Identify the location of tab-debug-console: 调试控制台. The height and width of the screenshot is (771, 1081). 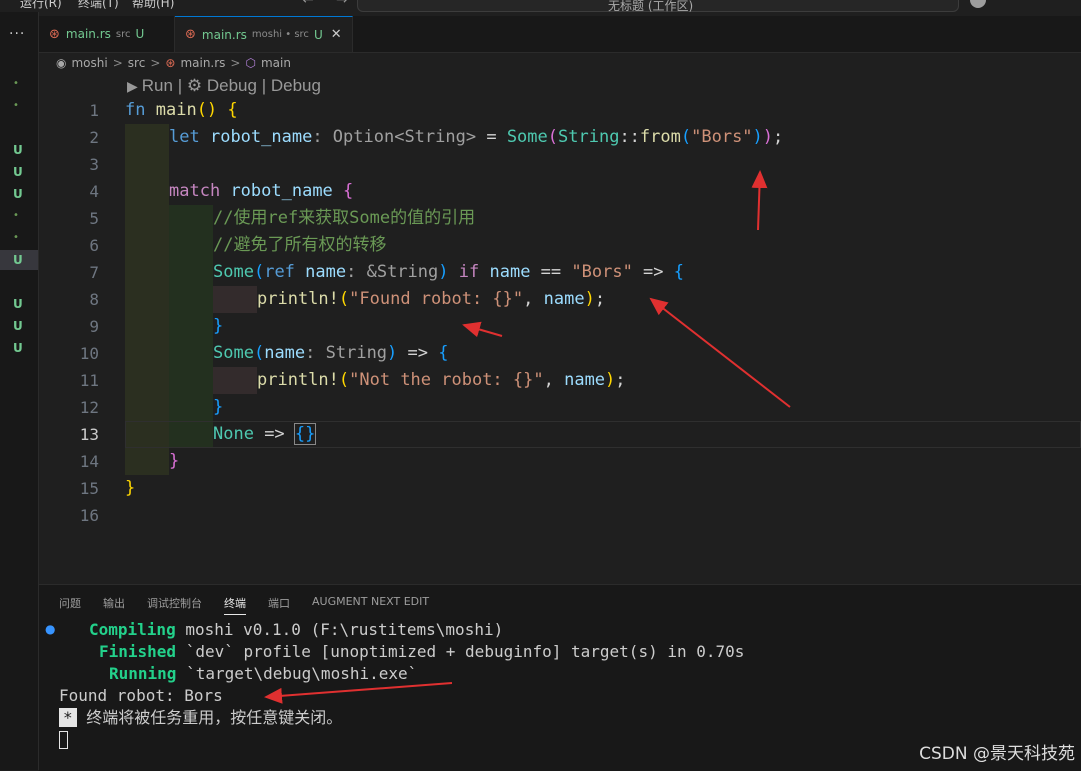
(174, 605).